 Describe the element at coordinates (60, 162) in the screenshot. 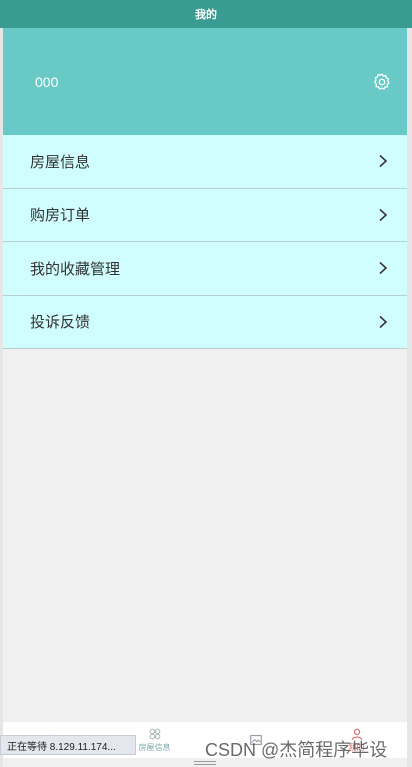

I see `menu-item-label: 房屋信息` at that location.